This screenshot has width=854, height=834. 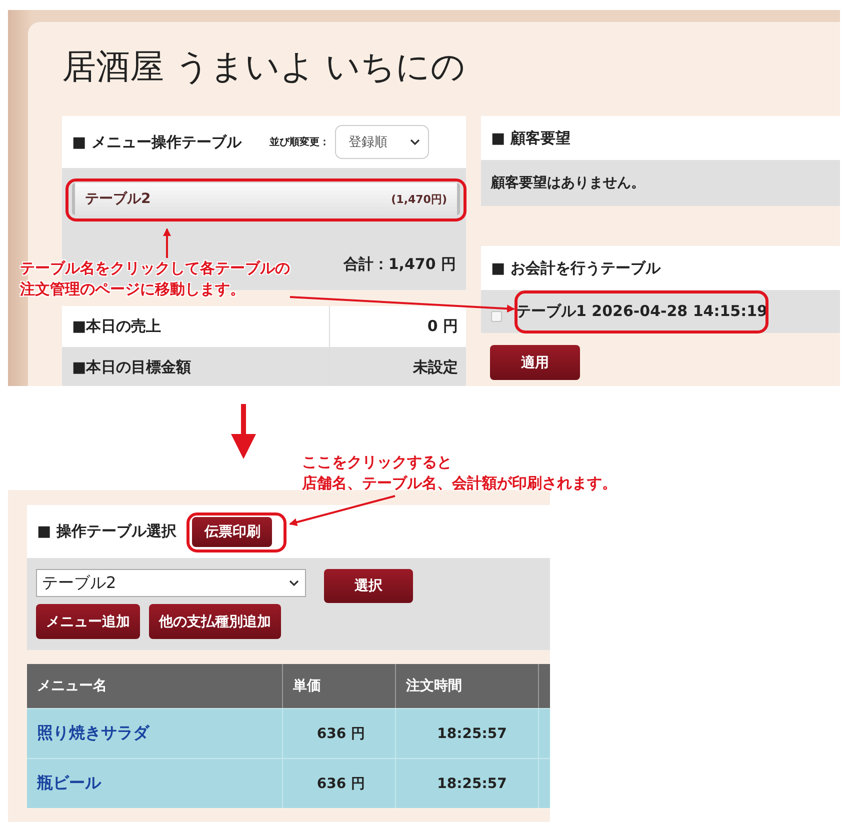 I want to click on select-button: 選択, so click(x=368, y=586).